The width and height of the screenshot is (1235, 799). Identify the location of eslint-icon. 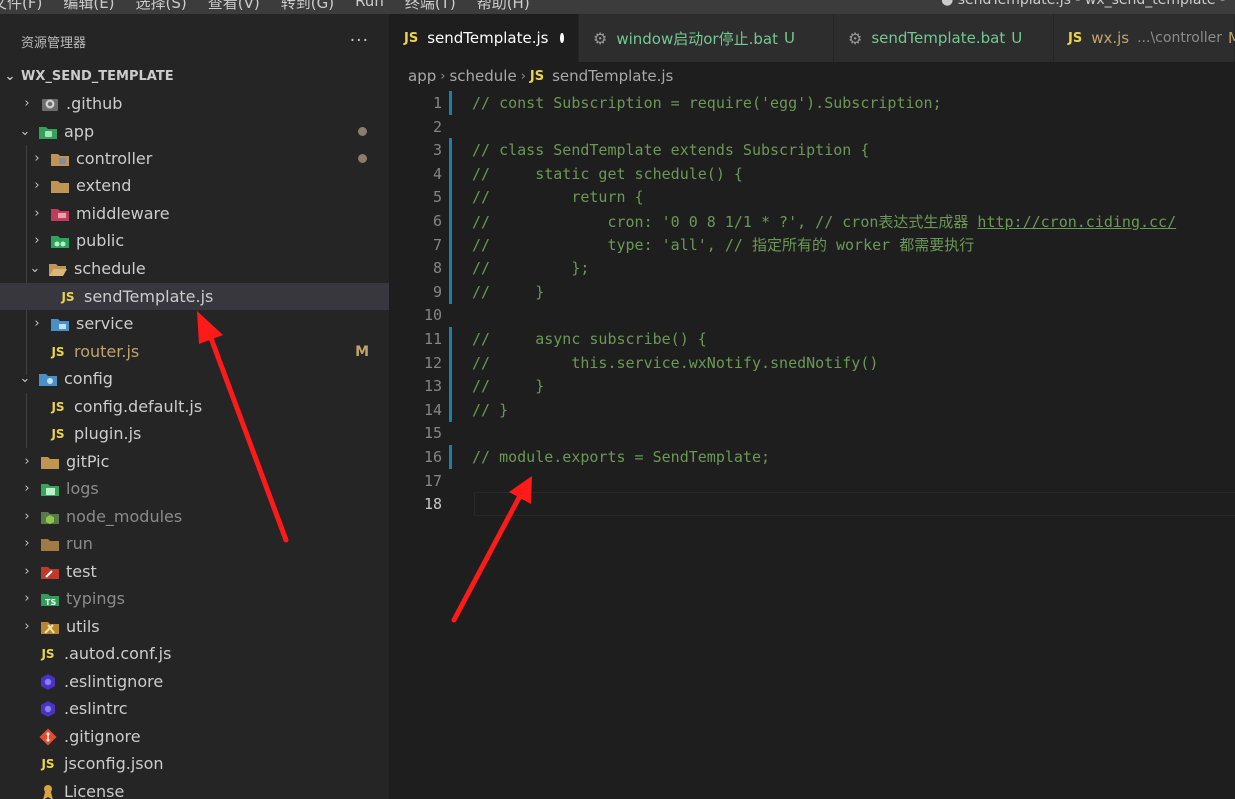
(48, 682).